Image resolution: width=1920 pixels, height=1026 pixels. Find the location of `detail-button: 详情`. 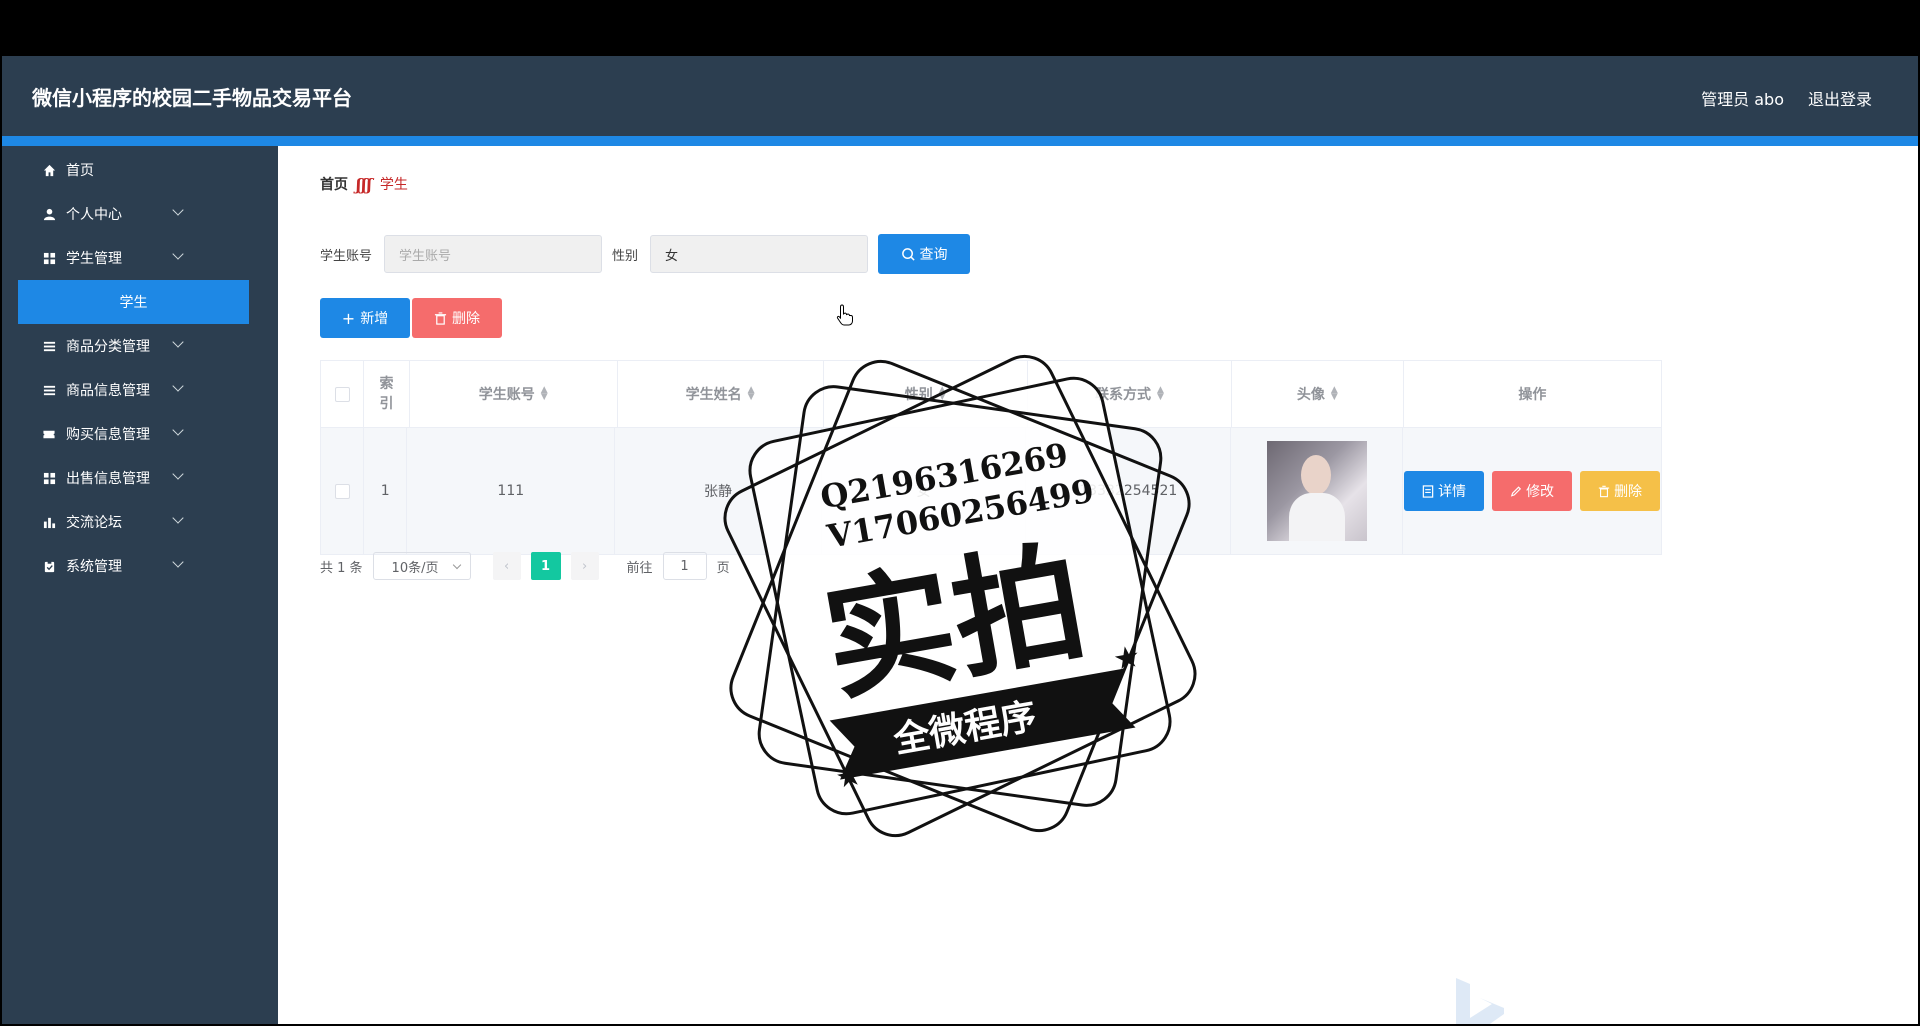

detail-button: 详情 is located at coordinates (1444, 491).